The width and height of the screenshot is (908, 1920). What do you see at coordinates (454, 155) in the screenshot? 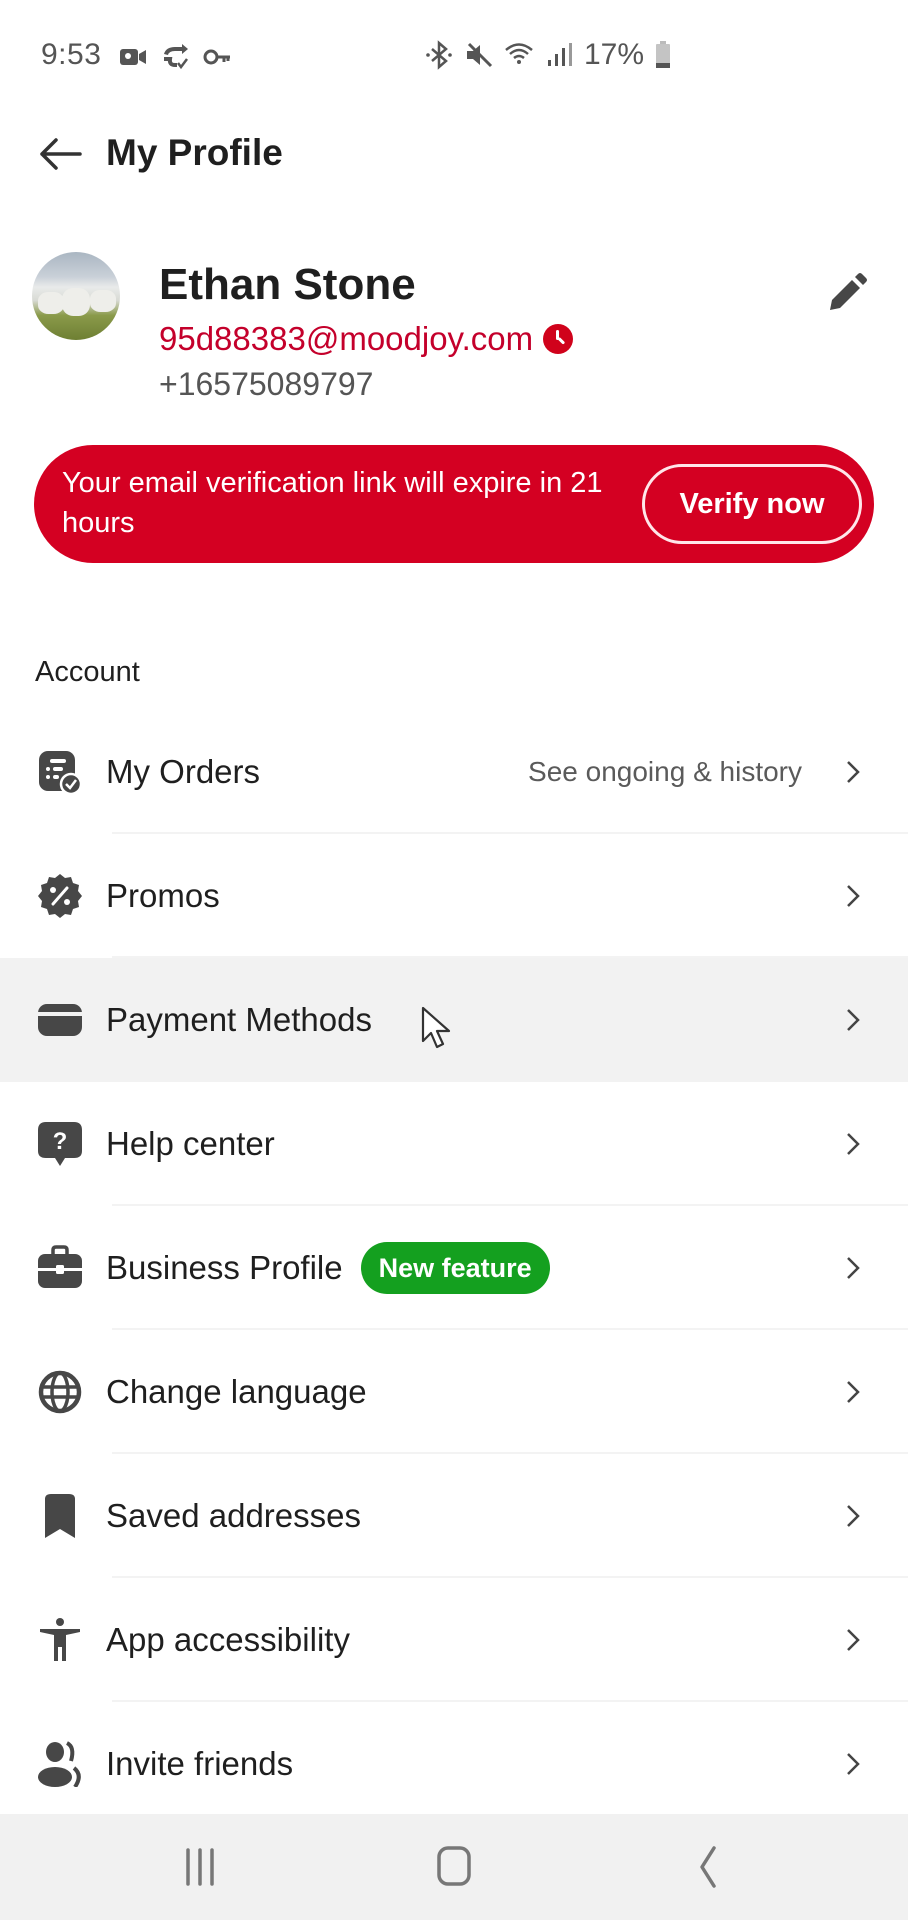
I see `app-header: My Profile` at bounding box center [454, 155].